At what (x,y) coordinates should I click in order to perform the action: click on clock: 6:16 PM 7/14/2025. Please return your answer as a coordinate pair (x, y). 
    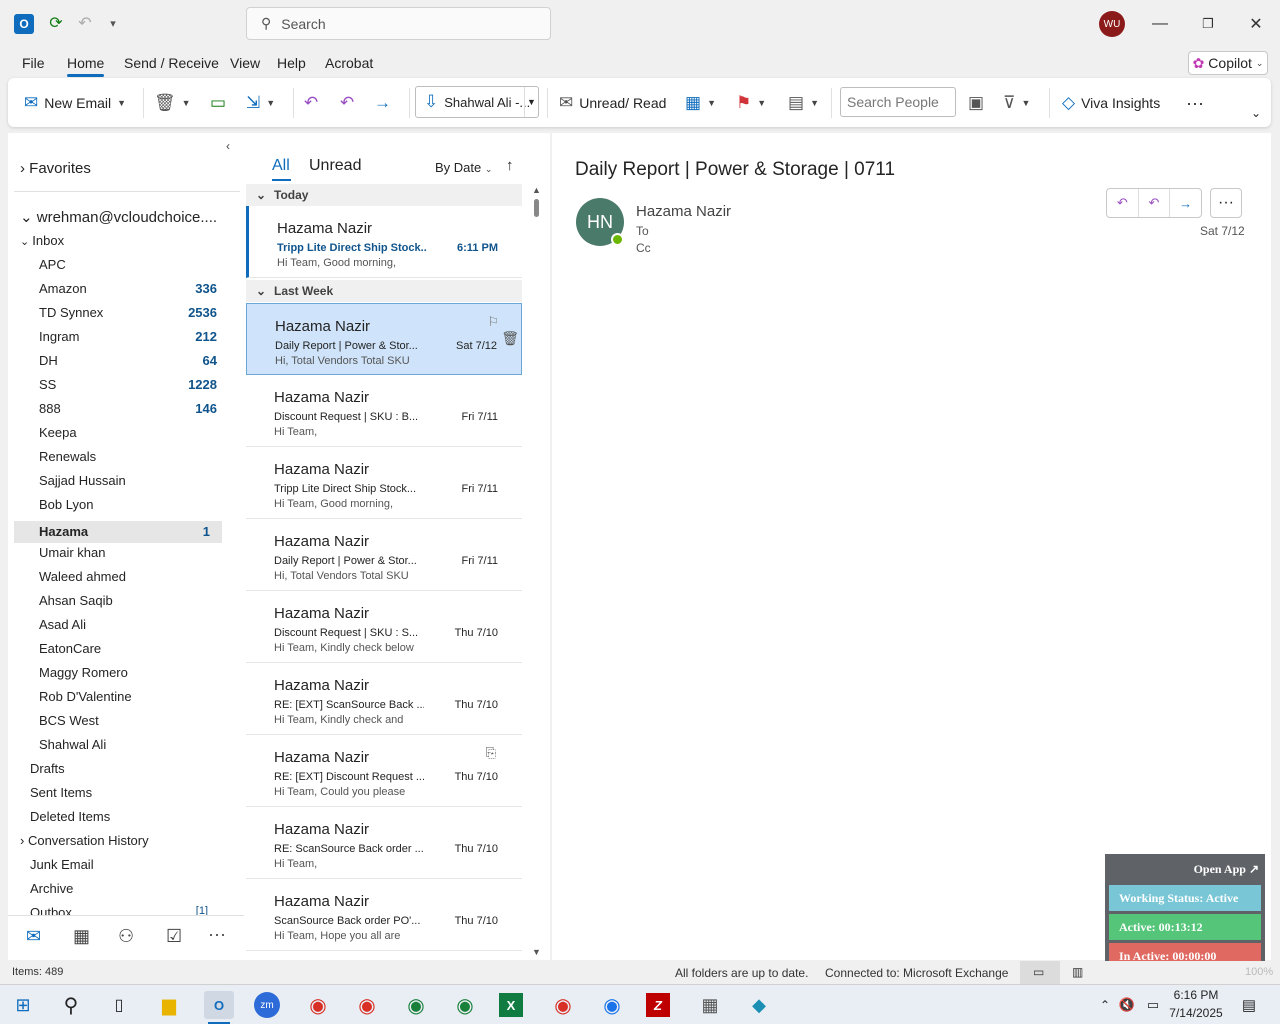
    Looking at the image, I should click on (1196, 1004).